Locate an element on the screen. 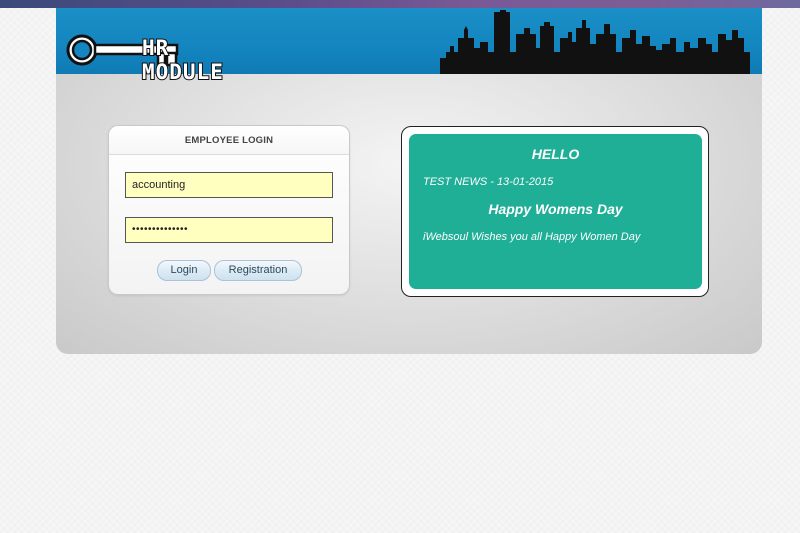 The height and width of the screenshot is (533, 800). password-input: •••••••••••••• is located at coordinates (229, 230).